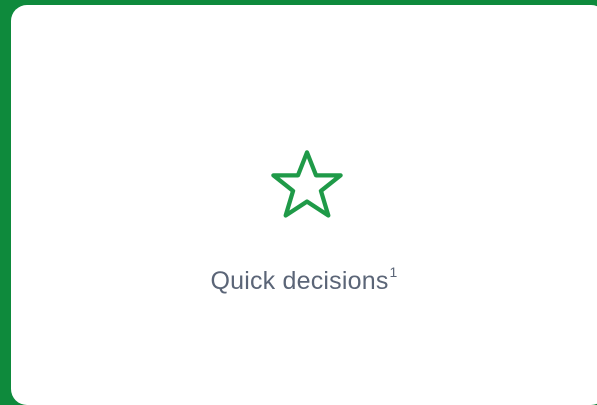  I want to click on feature-label: Quick decisions, so click(299, 281).